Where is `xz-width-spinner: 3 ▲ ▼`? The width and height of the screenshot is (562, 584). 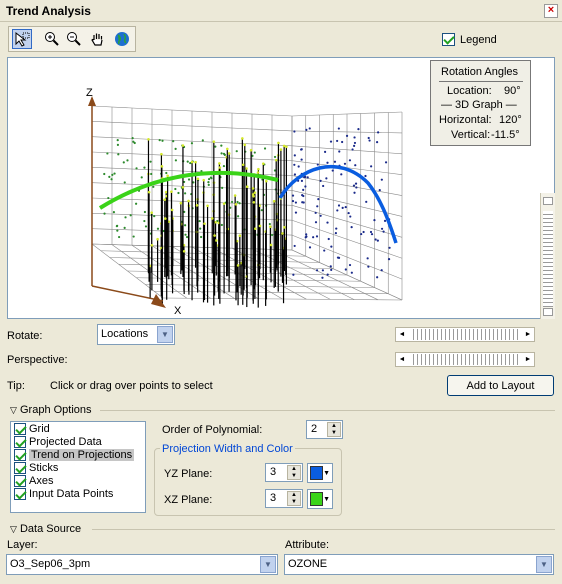 xz-width-spinner: 3 ▲ ▼ is located at coordinates (284, 498).